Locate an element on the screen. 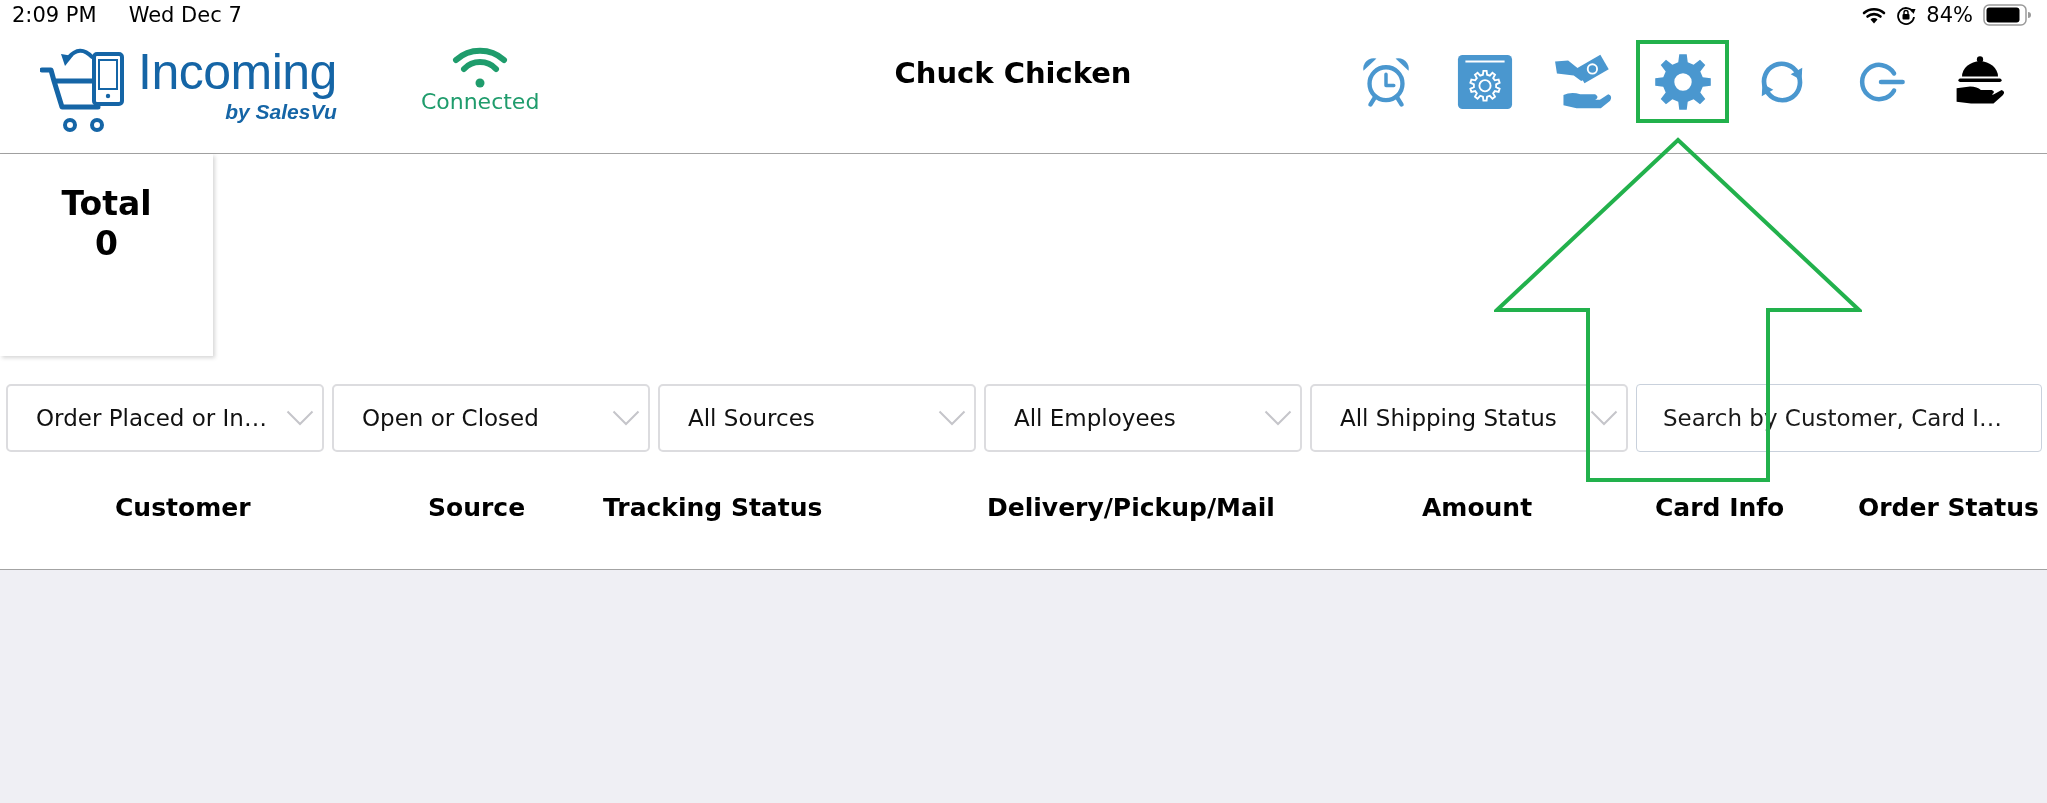  app-name: Incoming is located at coordinates (237, 72).